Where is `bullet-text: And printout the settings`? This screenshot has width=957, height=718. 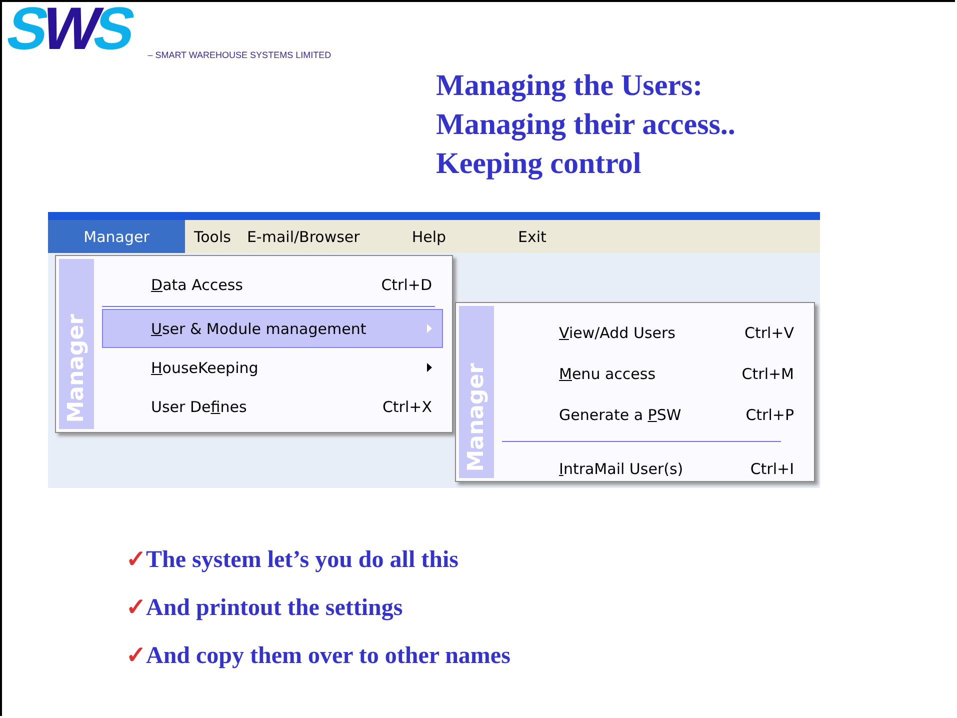 bullet-text: And printout the settings is located at coordinates (274, 608).